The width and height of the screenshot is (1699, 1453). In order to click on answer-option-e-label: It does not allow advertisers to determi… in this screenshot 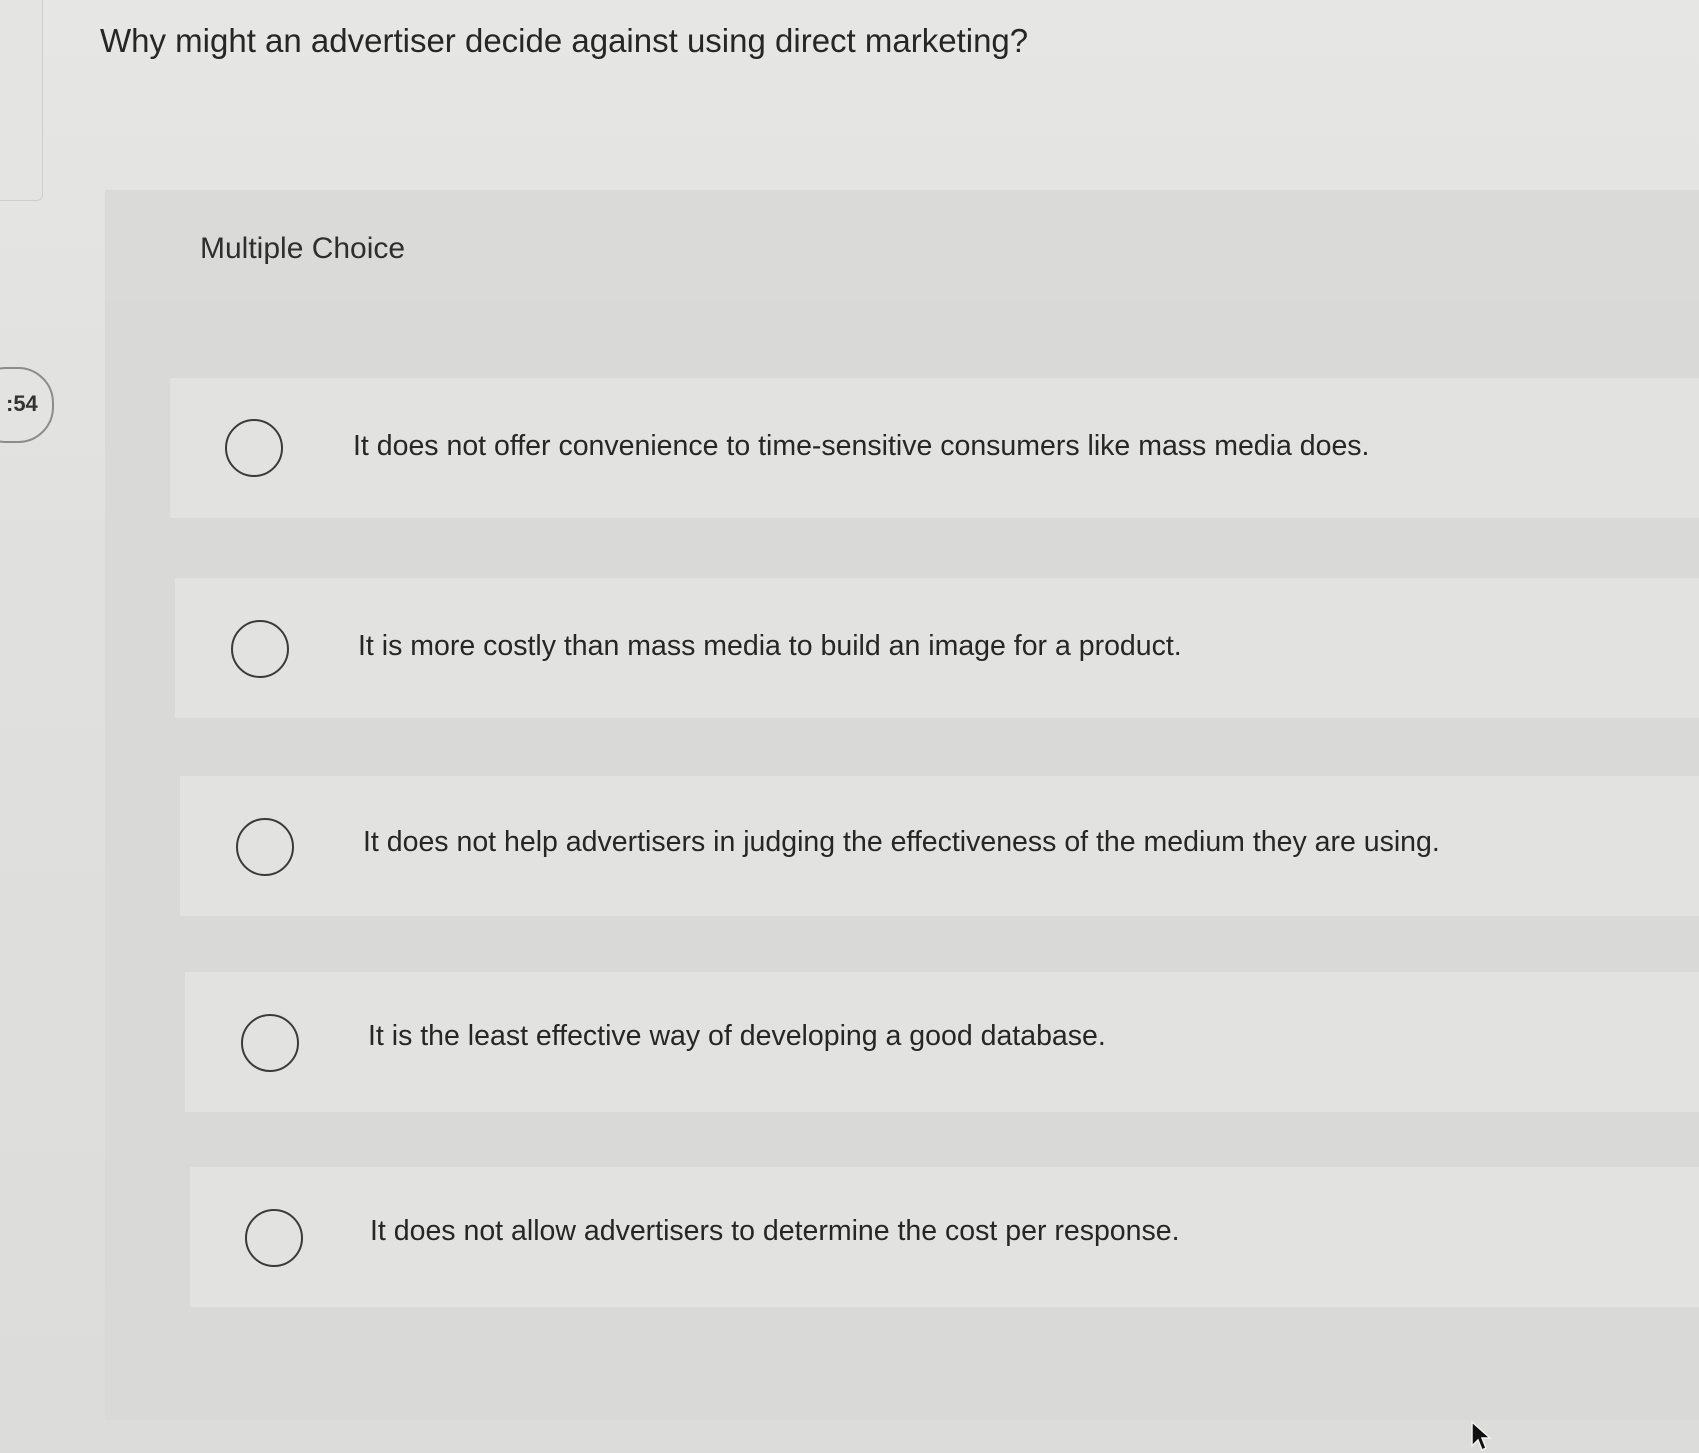, I will do `click(775, 1231)`.